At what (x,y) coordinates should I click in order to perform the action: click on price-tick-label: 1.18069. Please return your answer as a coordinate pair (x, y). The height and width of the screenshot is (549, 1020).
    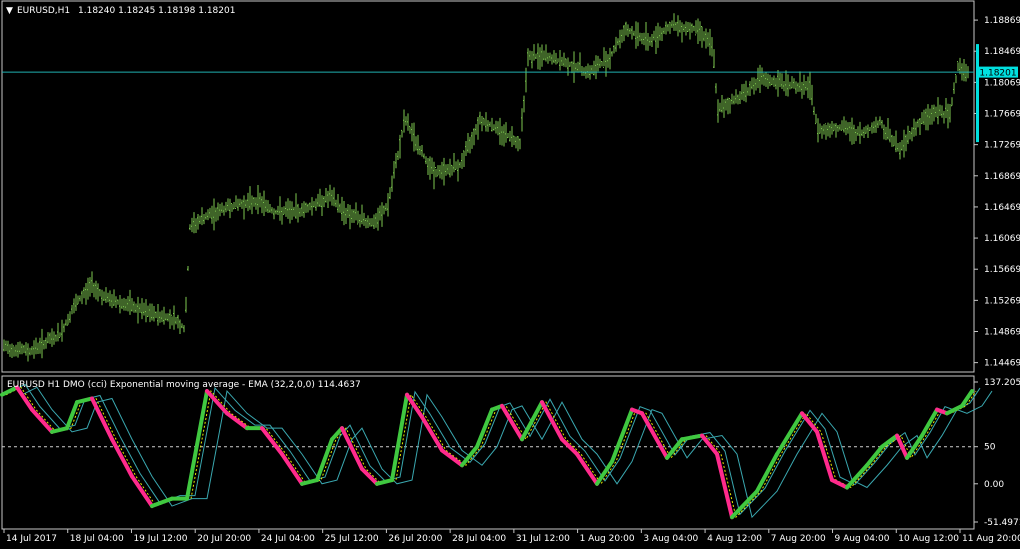
    Looking at the image, I should click on (1002, 83).